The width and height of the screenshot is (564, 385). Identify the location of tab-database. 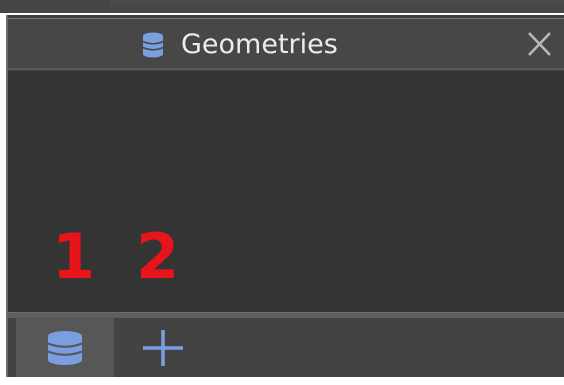
(65, 347).